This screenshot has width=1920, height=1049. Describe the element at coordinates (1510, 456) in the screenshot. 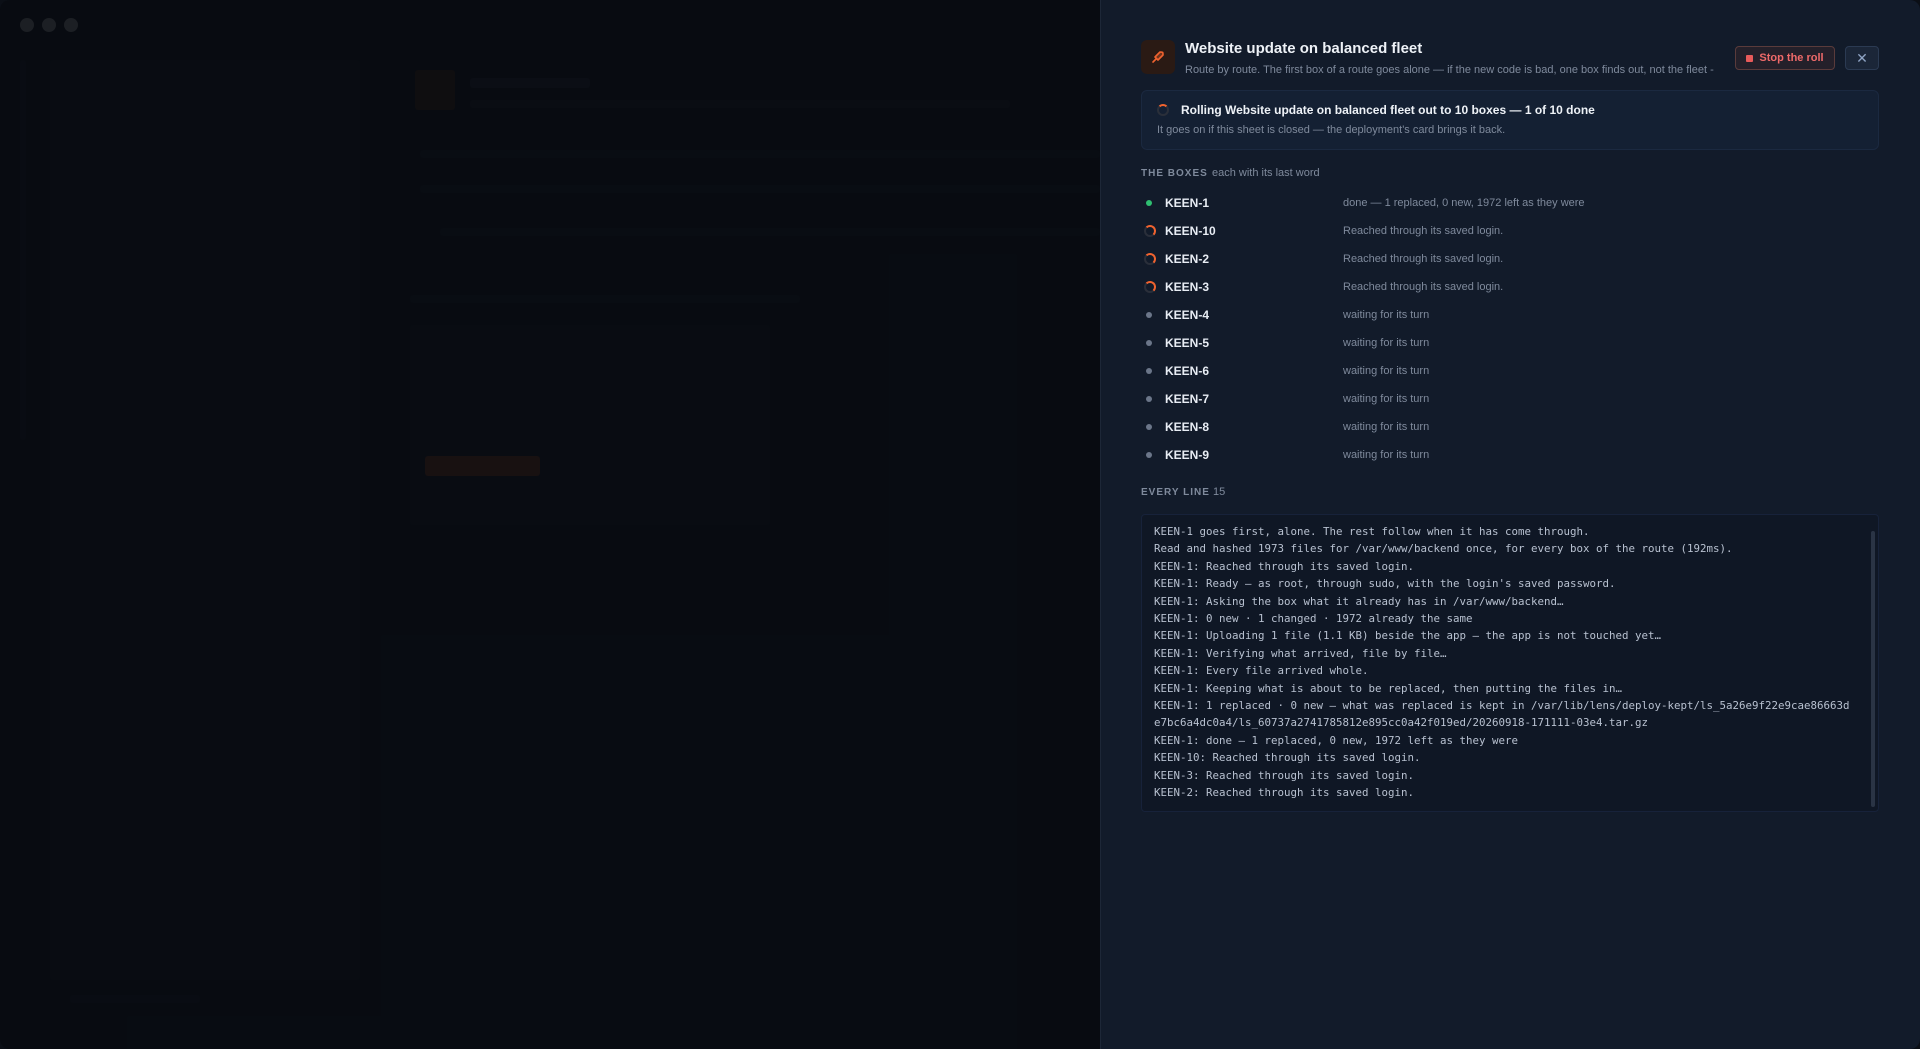

I see `box-row: KEEN-9 waiting for its turn` at that location.